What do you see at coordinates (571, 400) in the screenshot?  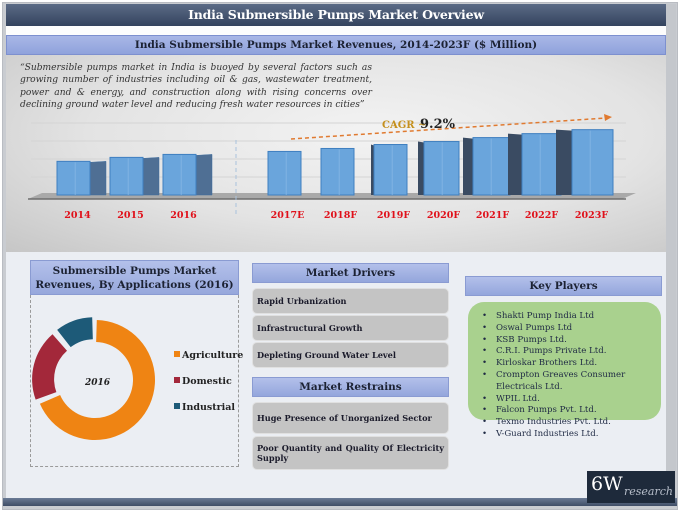 I see `key-player-item: WPIL Ltd.` at bounding box center [571, 400].